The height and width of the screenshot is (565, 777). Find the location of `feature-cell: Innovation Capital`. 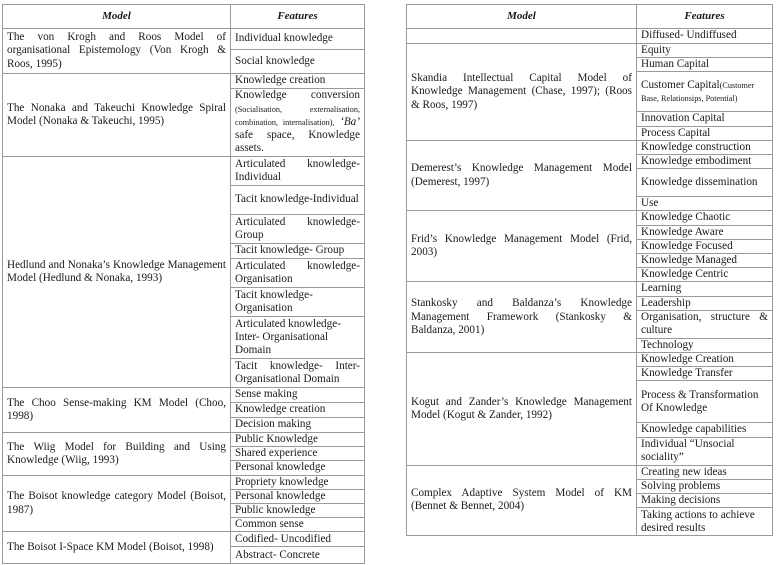

feature-cell: Innovation Capital is located at coordinates (704, 119).